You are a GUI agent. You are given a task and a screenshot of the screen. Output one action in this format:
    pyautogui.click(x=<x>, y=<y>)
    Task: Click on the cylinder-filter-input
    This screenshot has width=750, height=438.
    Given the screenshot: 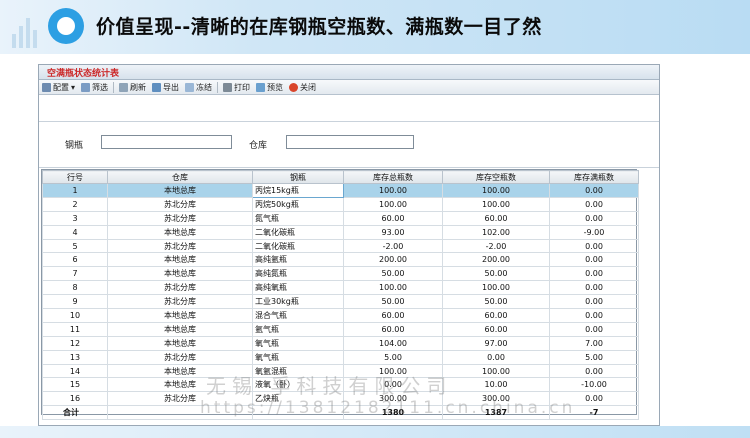 What is the action you would take?
    pyautogui.click(x=166, y=142)
    